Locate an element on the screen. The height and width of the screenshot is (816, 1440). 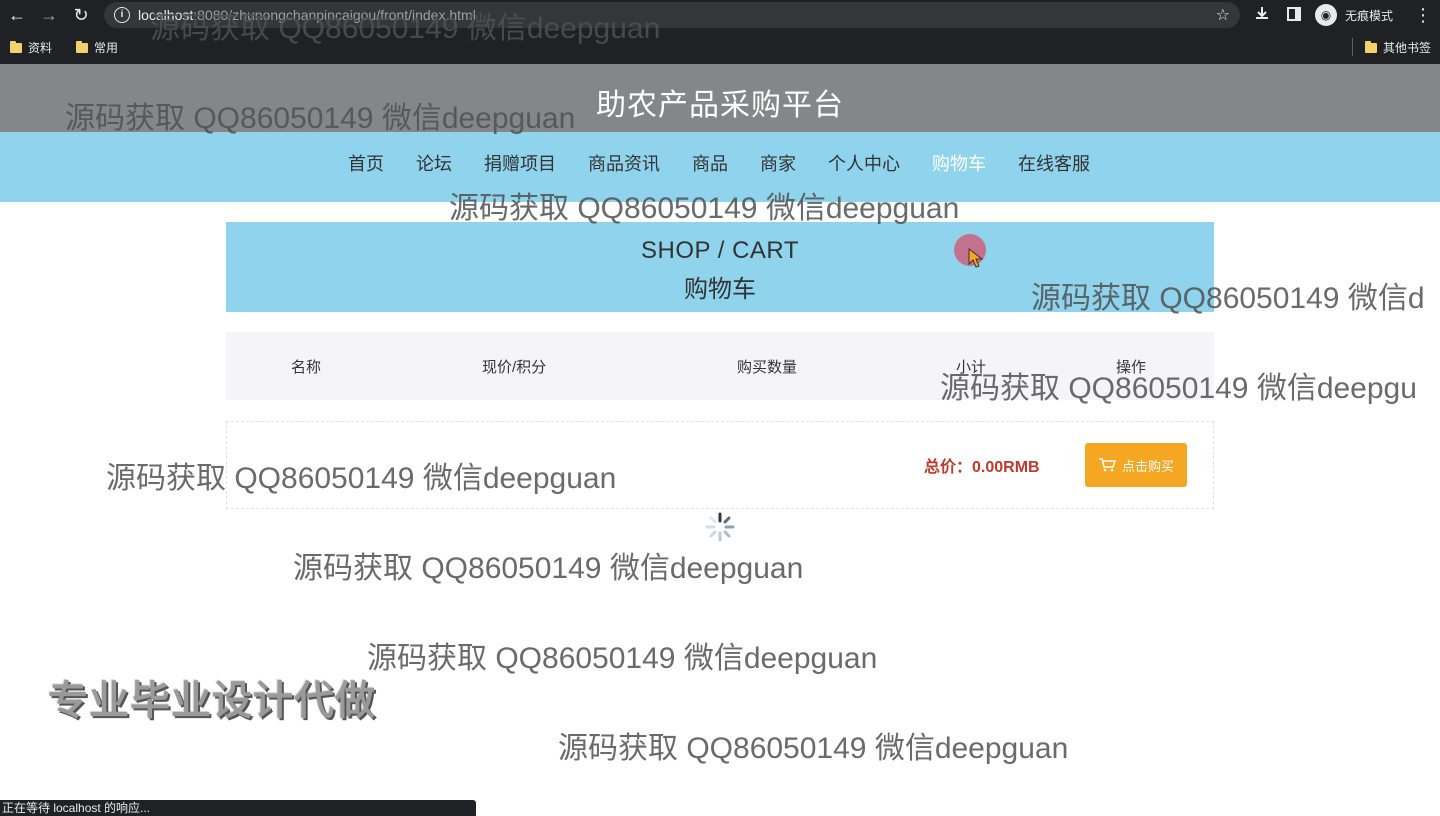
bookmark-folder-ziliao: 资料 is located at coordinates (31, 47).